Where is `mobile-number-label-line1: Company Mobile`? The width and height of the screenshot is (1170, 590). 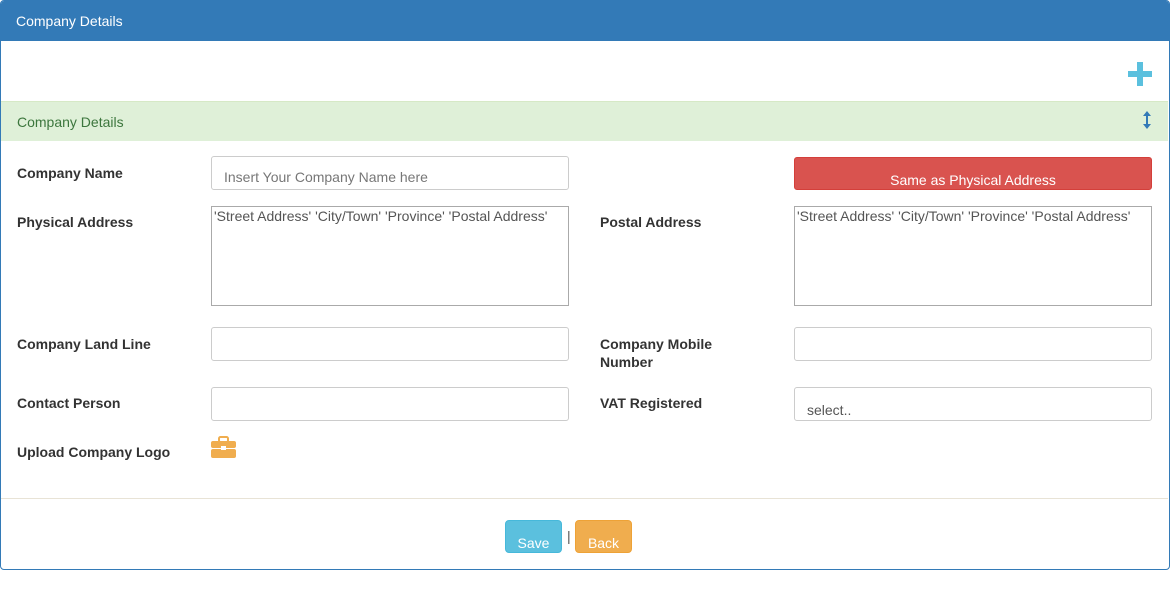 mobile-number-label-line1: Company Mobile is located at coordinates (656, 344).